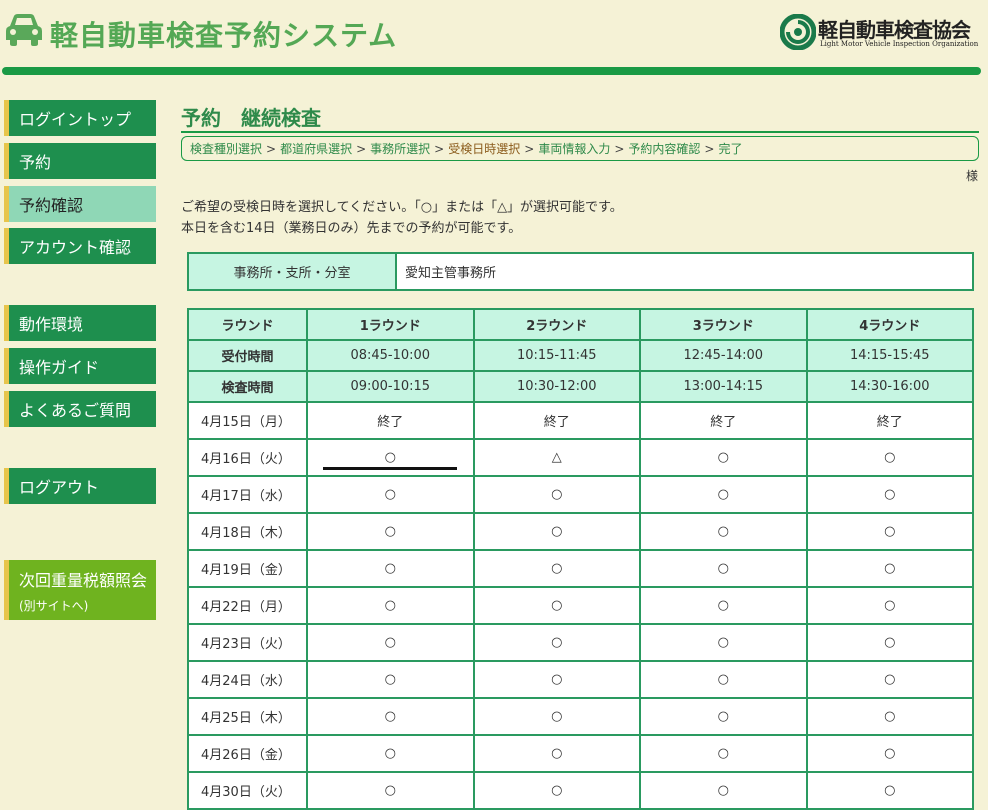  I want to click on breadcrumb-step: 車両情報入力, so click(574, 149).